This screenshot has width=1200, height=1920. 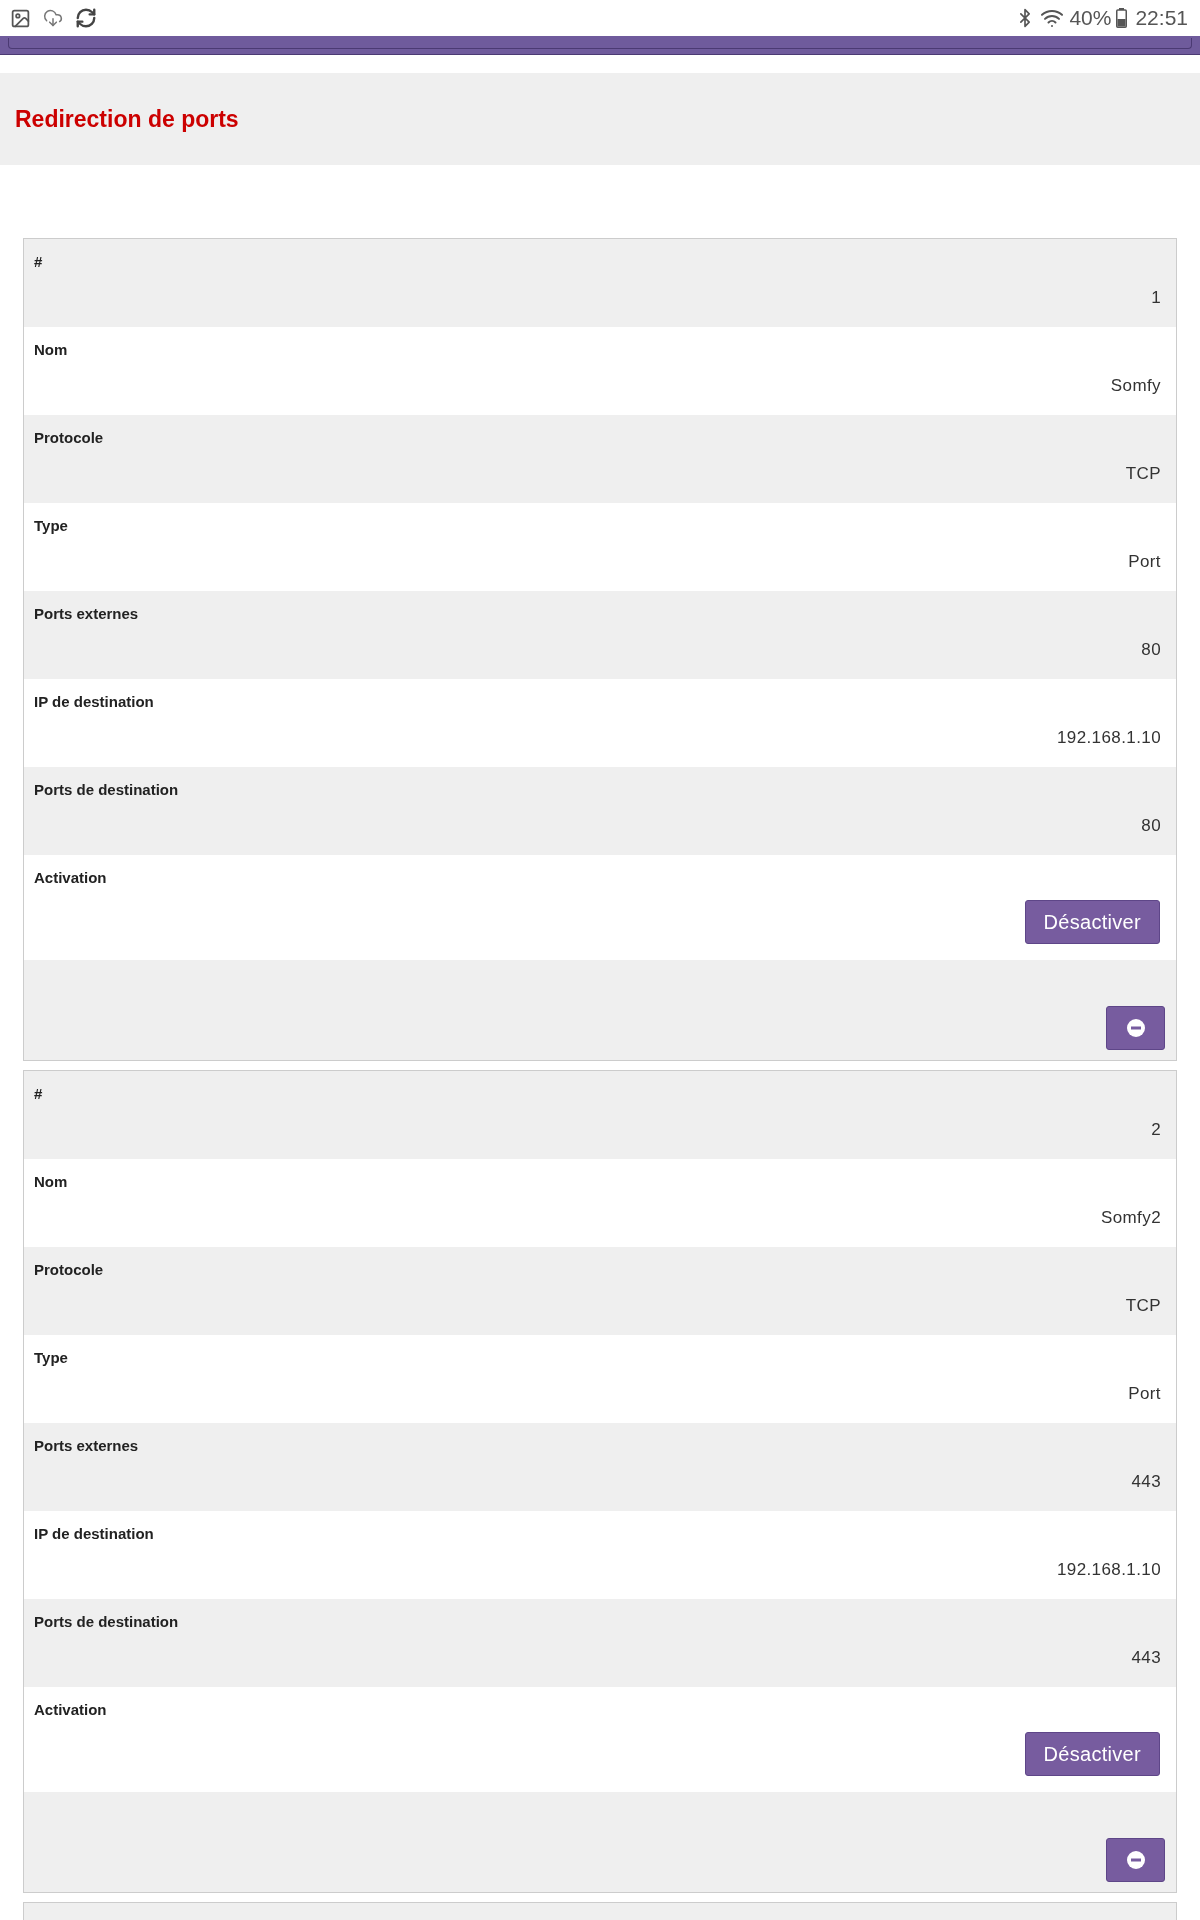 What do you see at coordinates (53, 18) in the screenshot?
I see `cloud-download-icon` at bounding box center [53, 18].